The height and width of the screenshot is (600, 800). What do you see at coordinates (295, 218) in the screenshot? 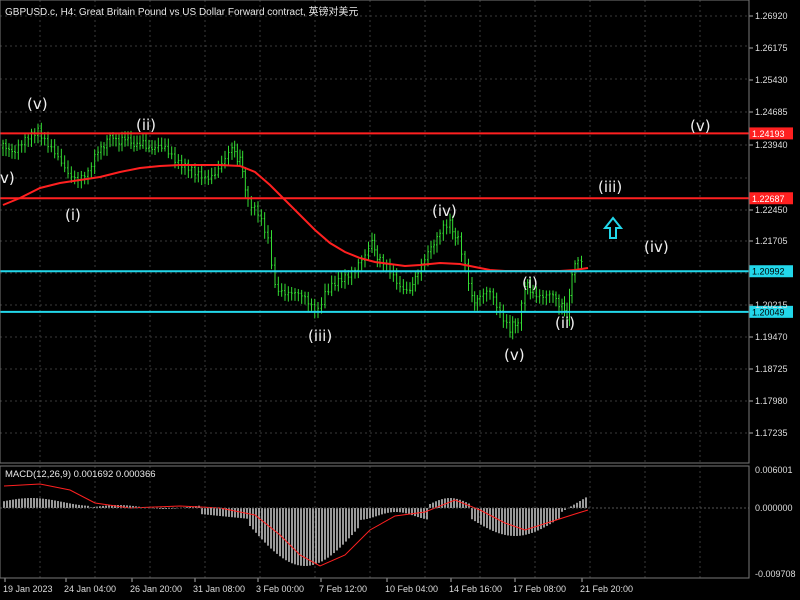
I see `moving-average-line` at bounding box center [295, 218].